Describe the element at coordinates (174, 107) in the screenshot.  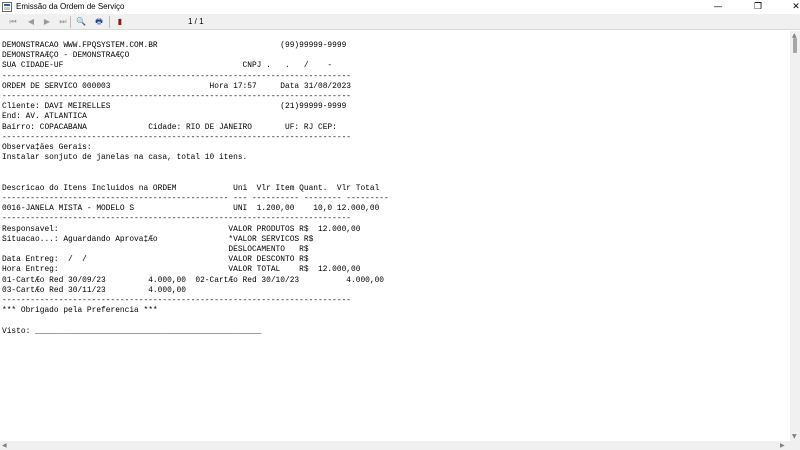
I see `client-line: Cliente: DAVI MEIRELLES (21)99999-9999` at that location.